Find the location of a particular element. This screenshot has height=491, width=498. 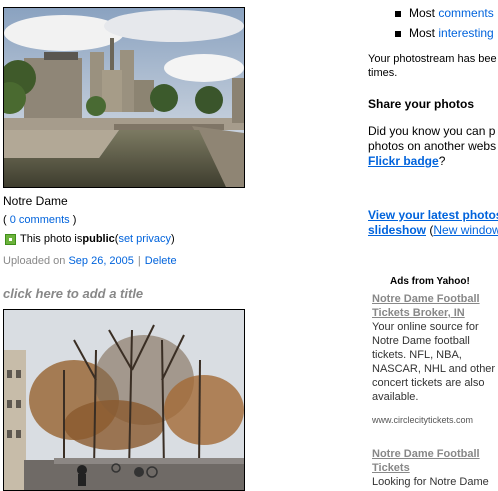

ad-title: Notre Dame Football Tickets Broker, IN is located at coordinates (434, 306).